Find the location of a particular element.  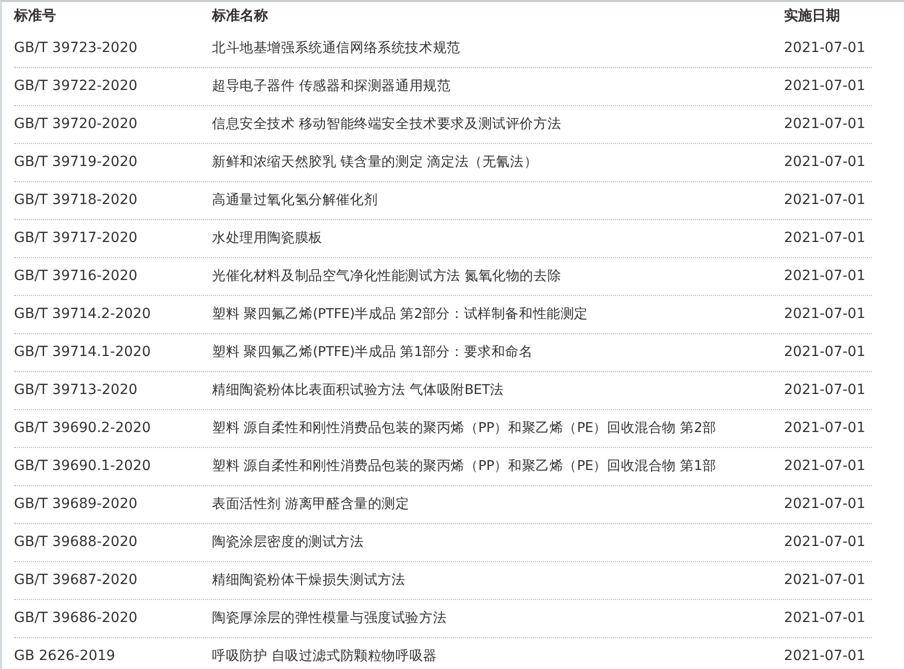

standard-name: 塑料 聚四氟乙烯(PTFE)半成品 第2部分：试样制备和性能测定 is located at coordinates (498, 314).